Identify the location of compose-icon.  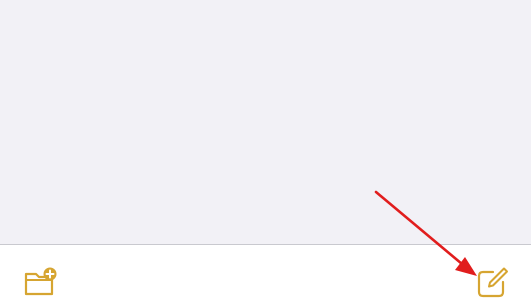
(492, 282).